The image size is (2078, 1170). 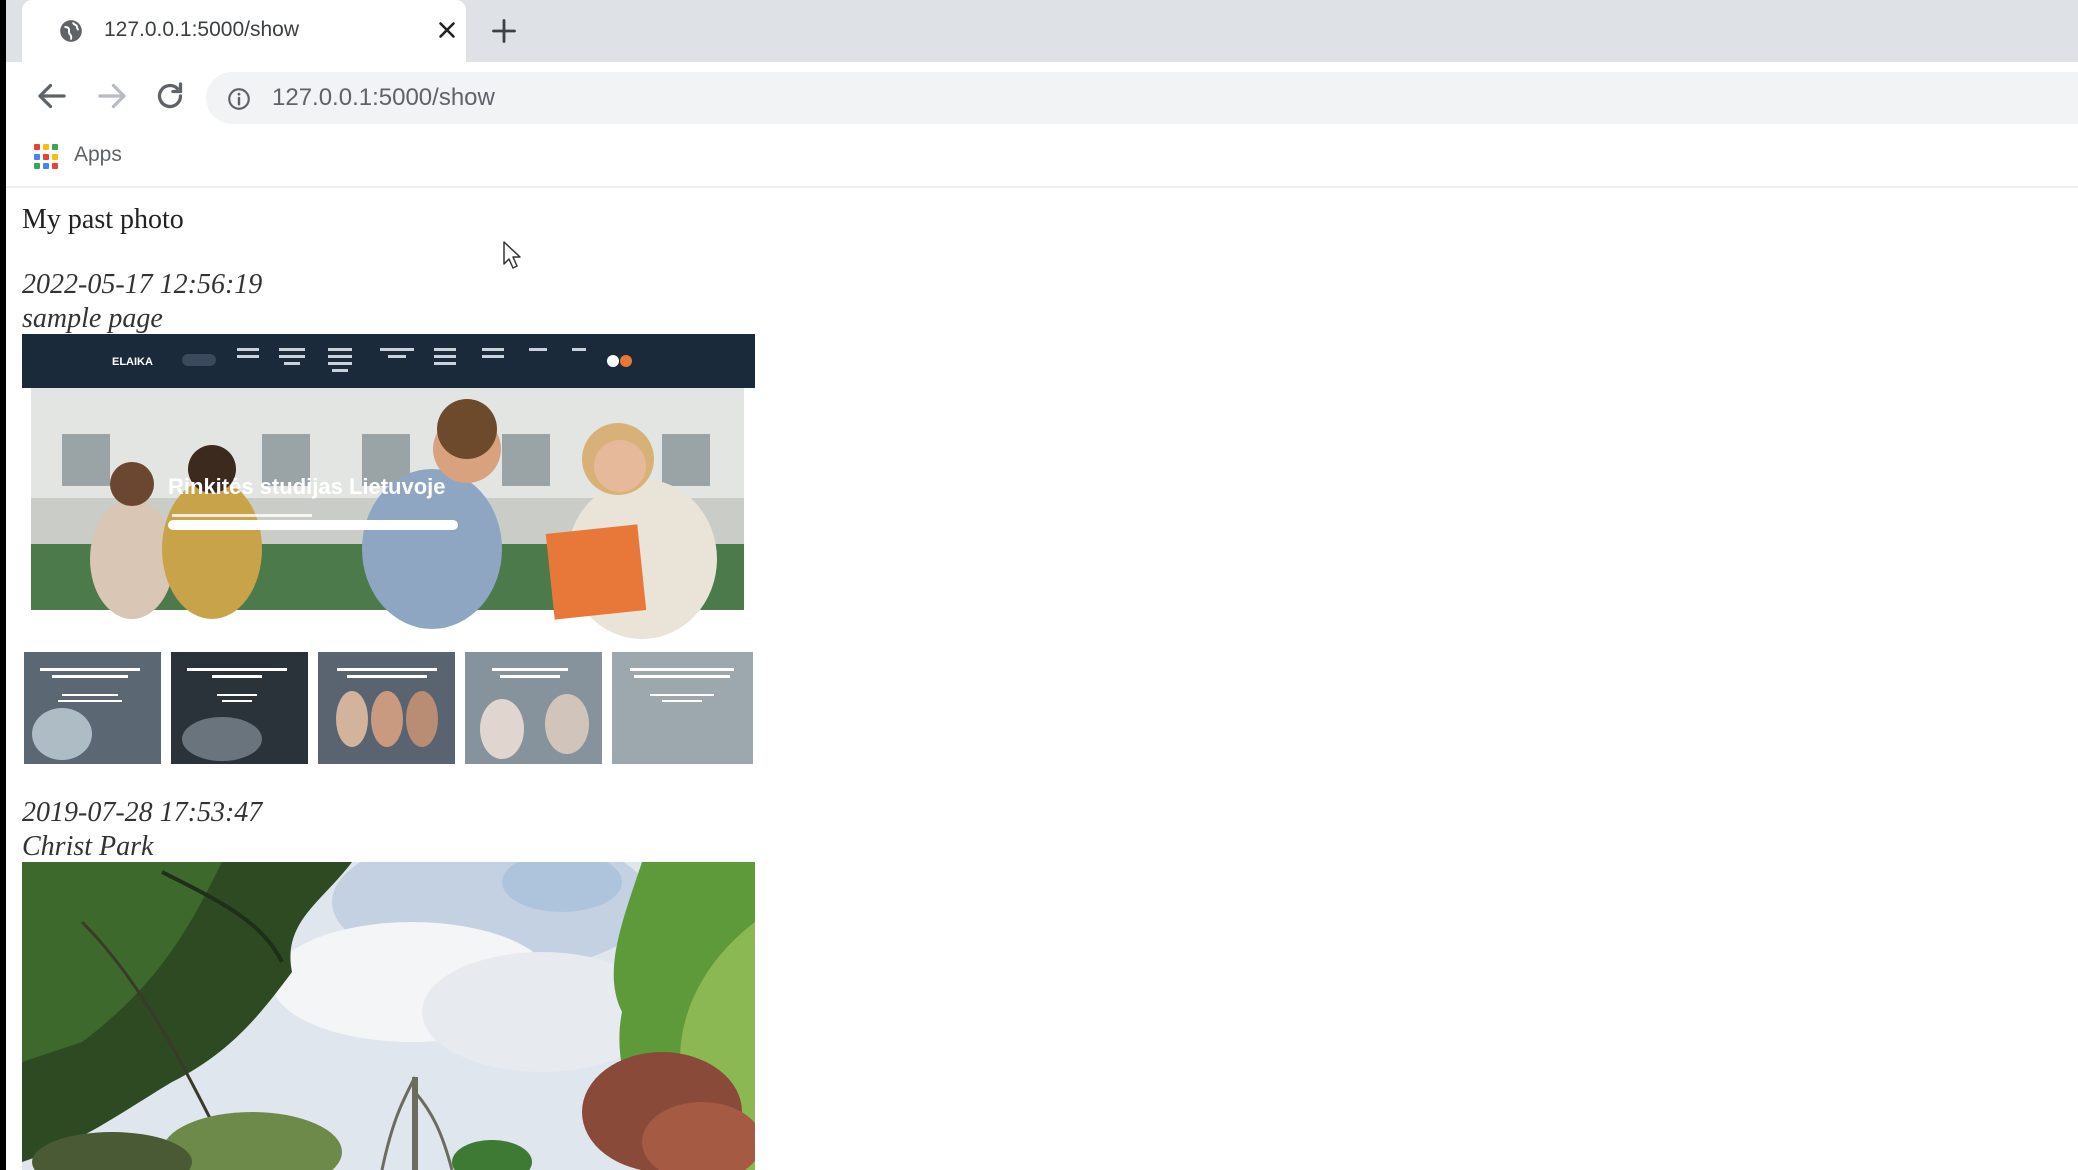 I want to click on mouse-cursor-icon, so click(x=512, y=255).